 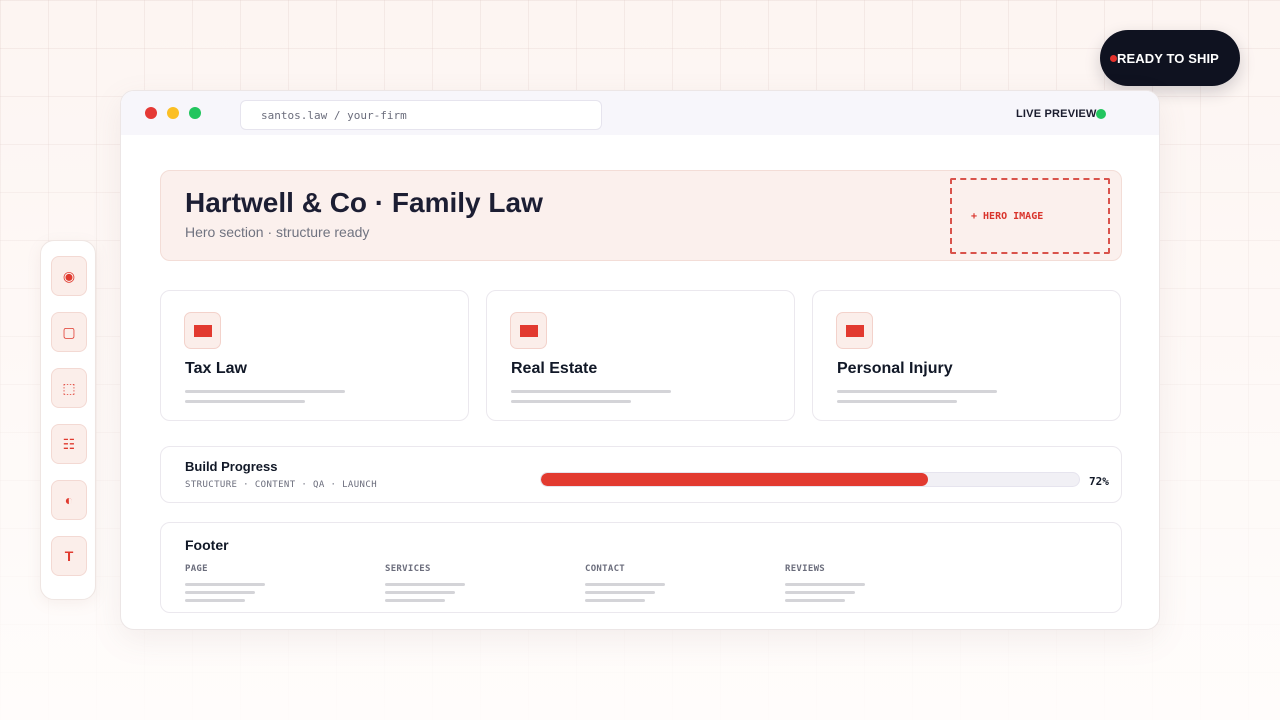 I want to click on layout-tool-button: ☷, so click(x=69, y=444).